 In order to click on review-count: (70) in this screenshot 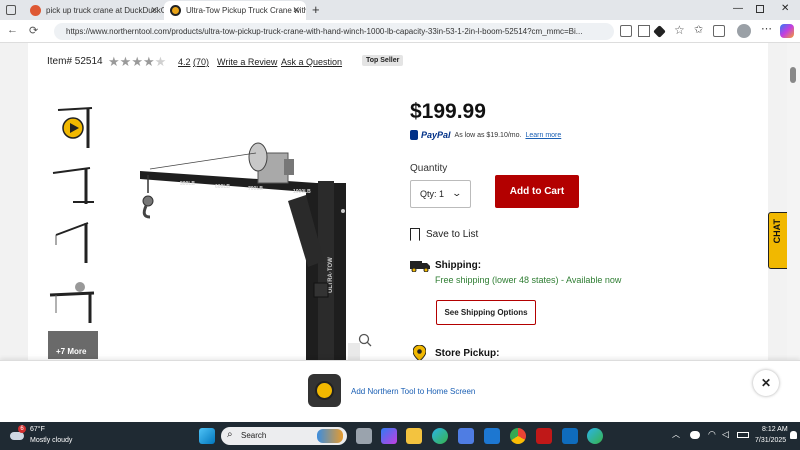, I will do `click(201, 62)`.